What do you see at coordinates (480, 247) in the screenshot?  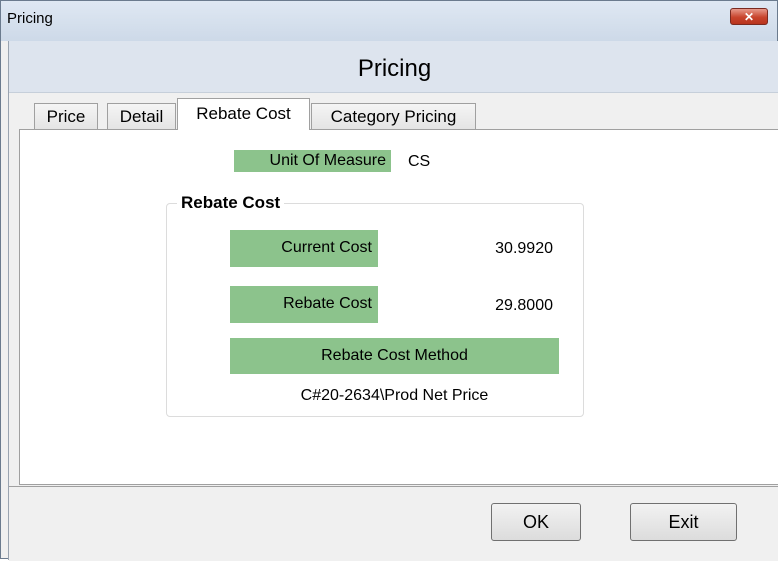 I see `current-cost-value: 30.9920` at bounding box center [480, 247].